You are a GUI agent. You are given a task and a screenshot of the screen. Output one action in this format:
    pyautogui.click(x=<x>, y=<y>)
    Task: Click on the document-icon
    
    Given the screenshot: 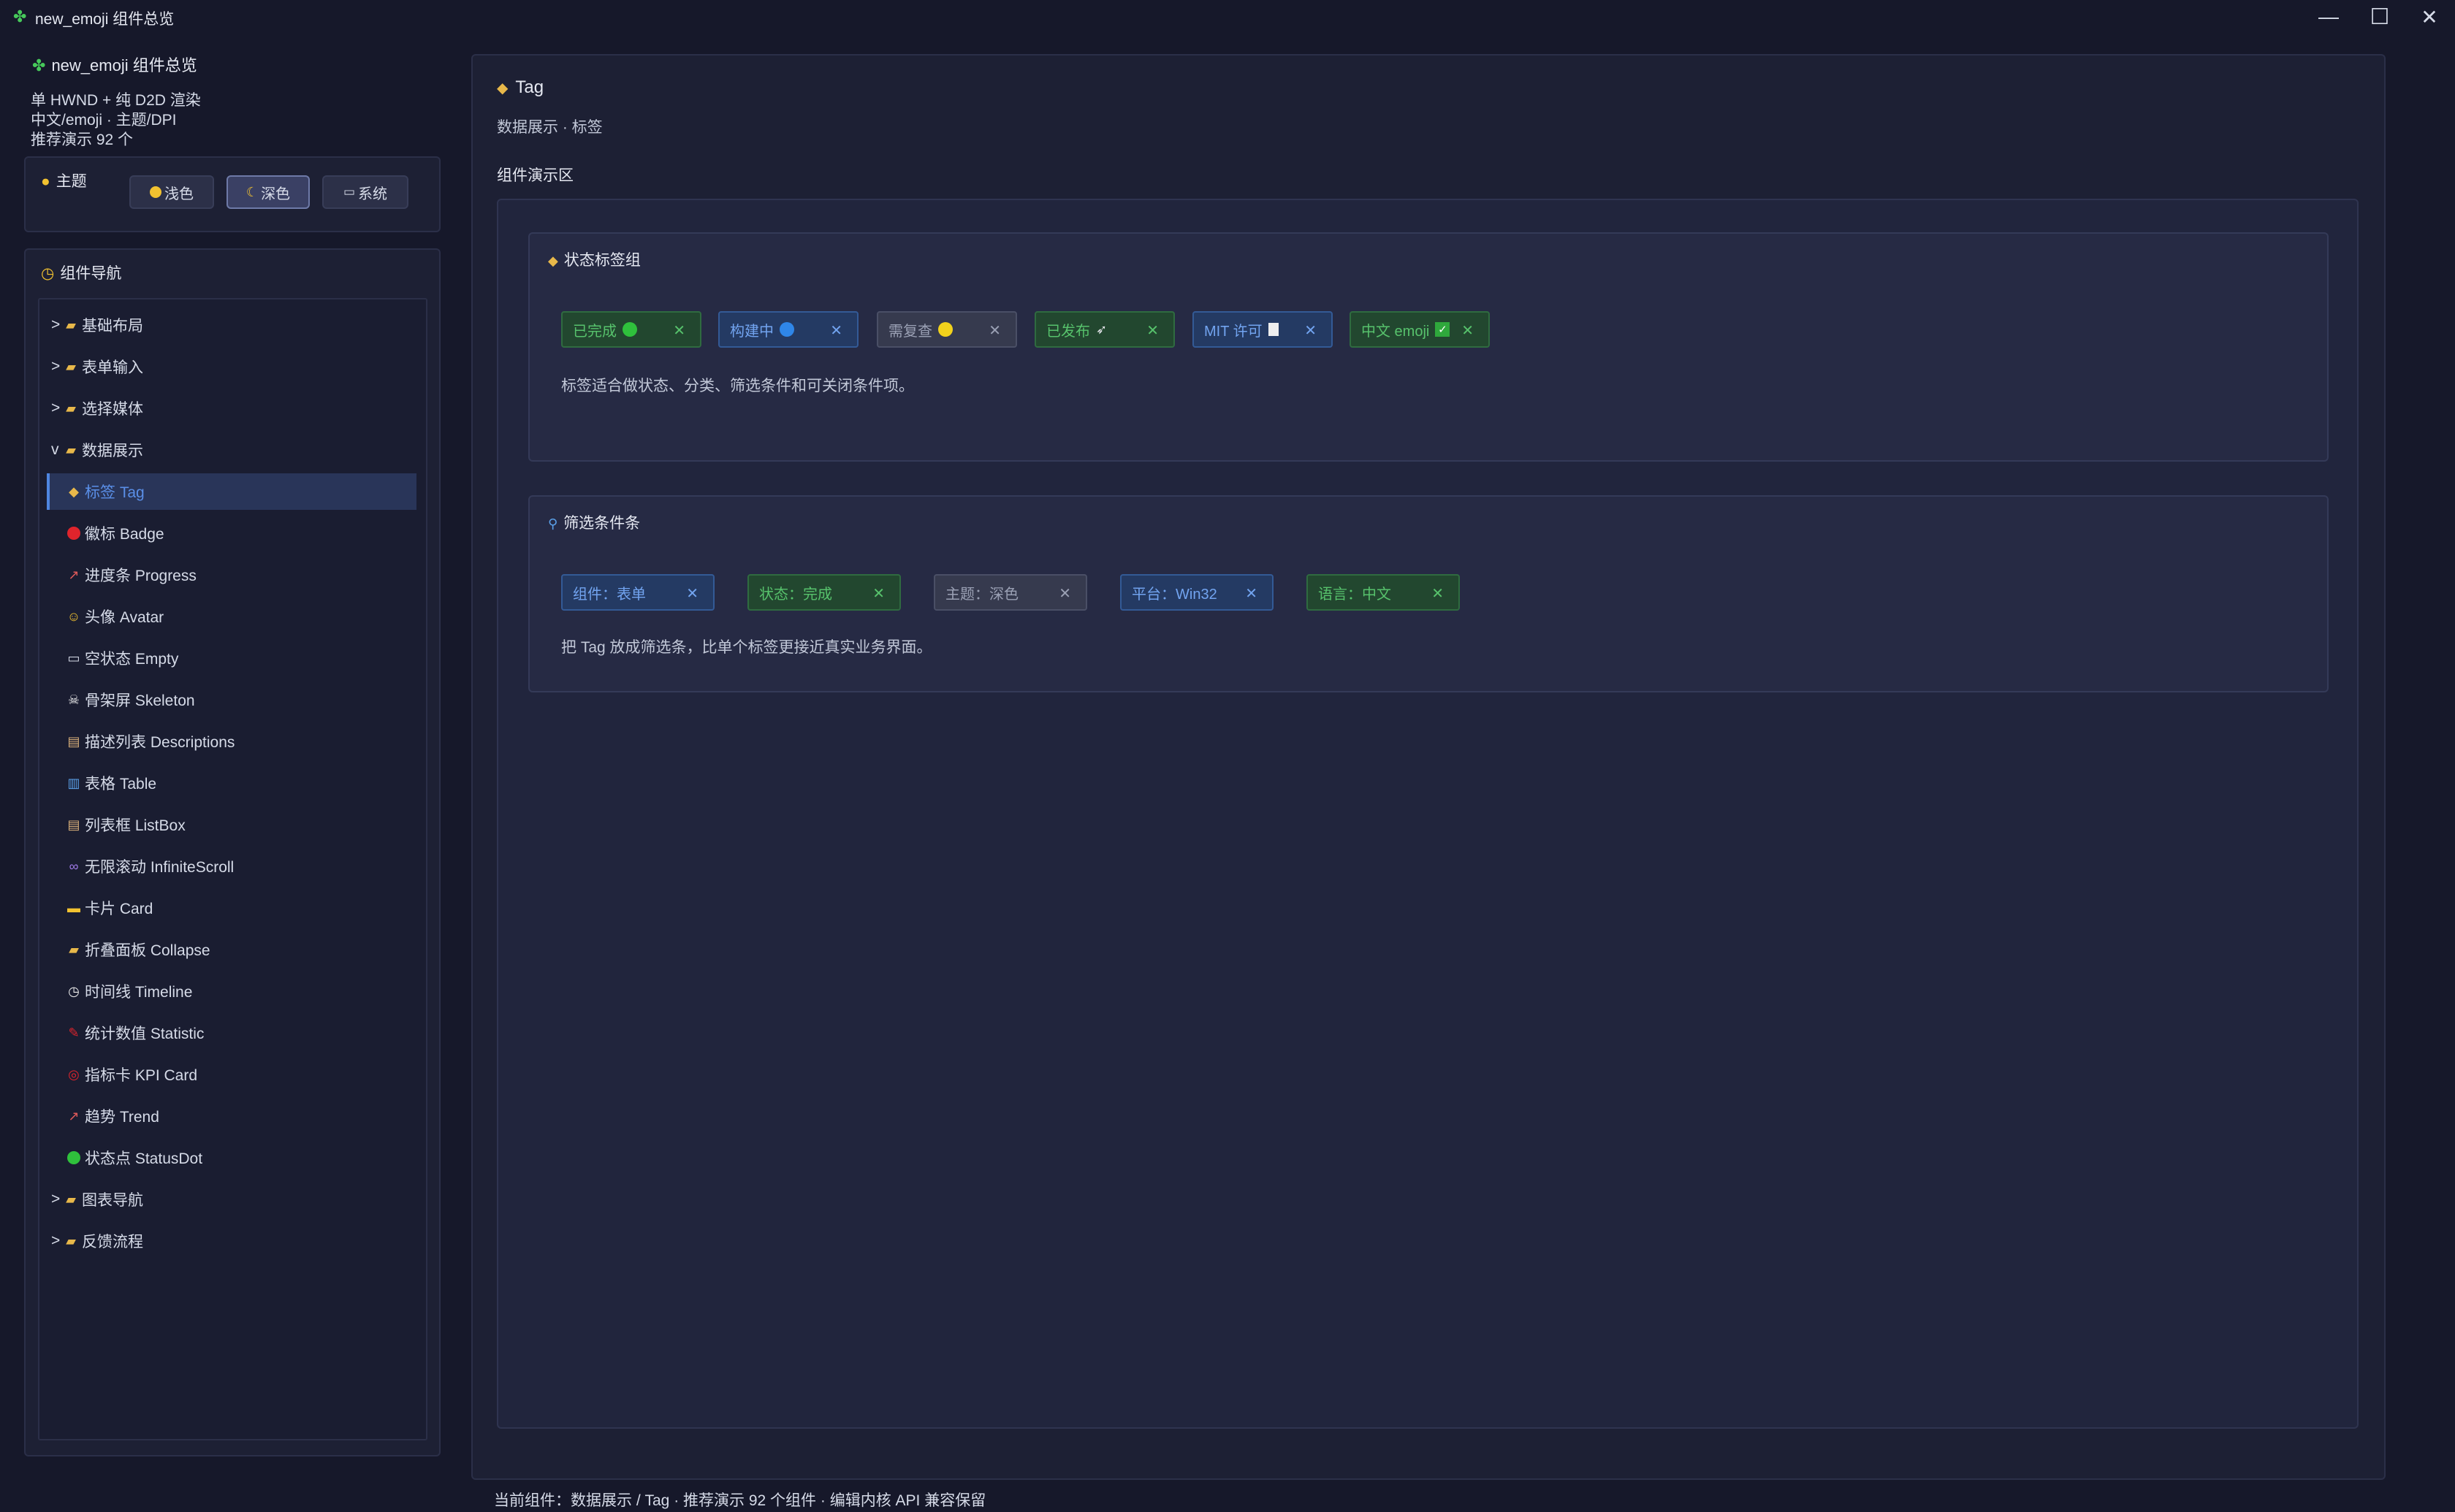 What is the action you would take?
    pyautogui.click(x=1273, y=329)
    